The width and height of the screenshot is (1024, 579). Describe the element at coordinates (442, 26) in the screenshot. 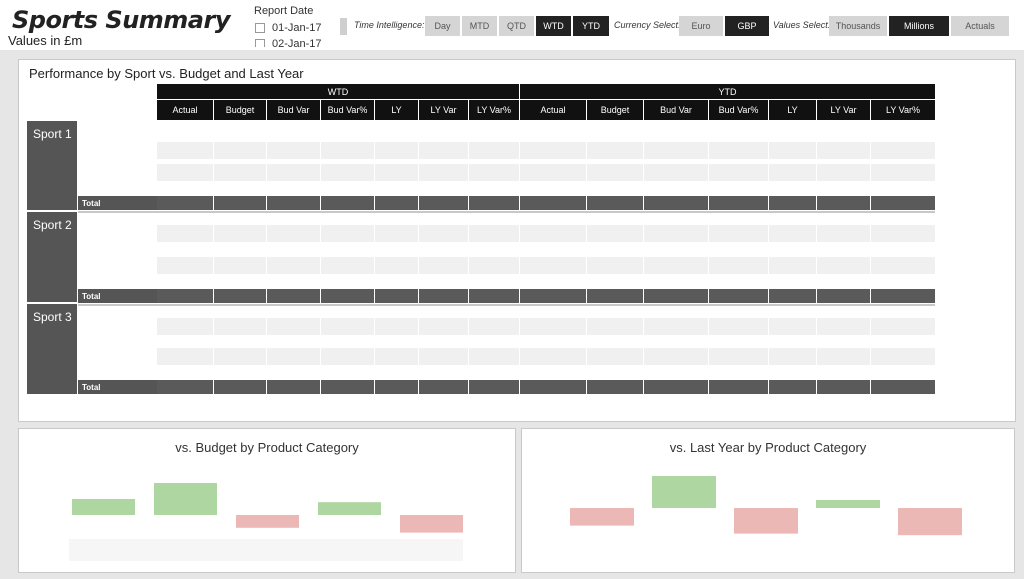

I see `time-option-day: Day` at that location.